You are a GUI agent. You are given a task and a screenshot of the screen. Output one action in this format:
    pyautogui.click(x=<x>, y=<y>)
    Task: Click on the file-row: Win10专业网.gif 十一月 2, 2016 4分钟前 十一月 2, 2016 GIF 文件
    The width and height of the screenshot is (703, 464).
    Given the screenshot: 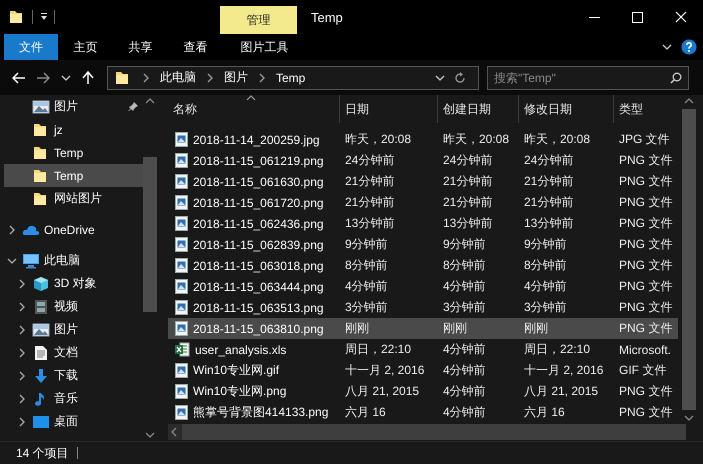 What is the action you would take?
    pyautogui.click(x=423, y=370)
    